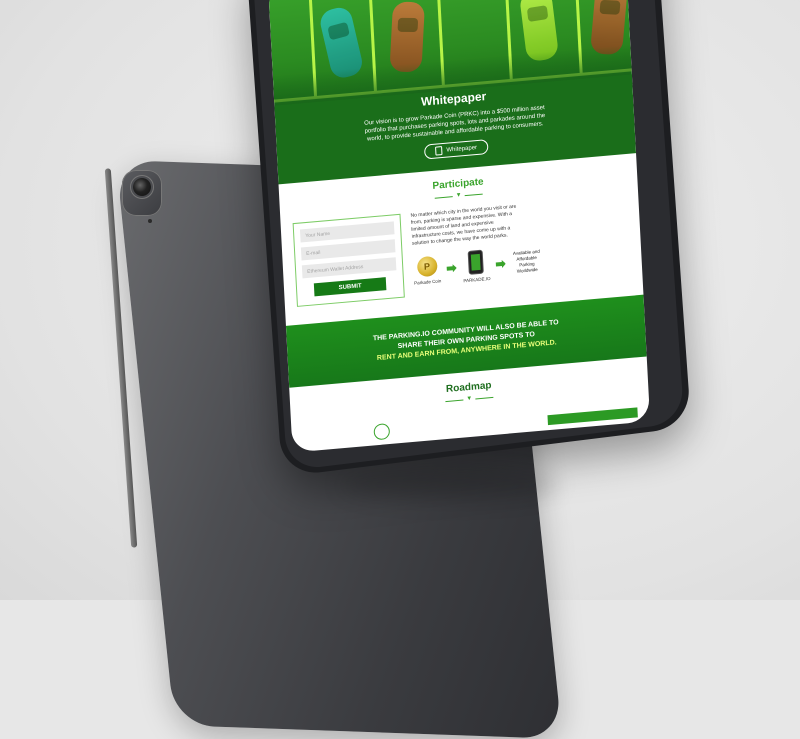  I want to click on participate-form: SUBMIT, so click(348, 260).